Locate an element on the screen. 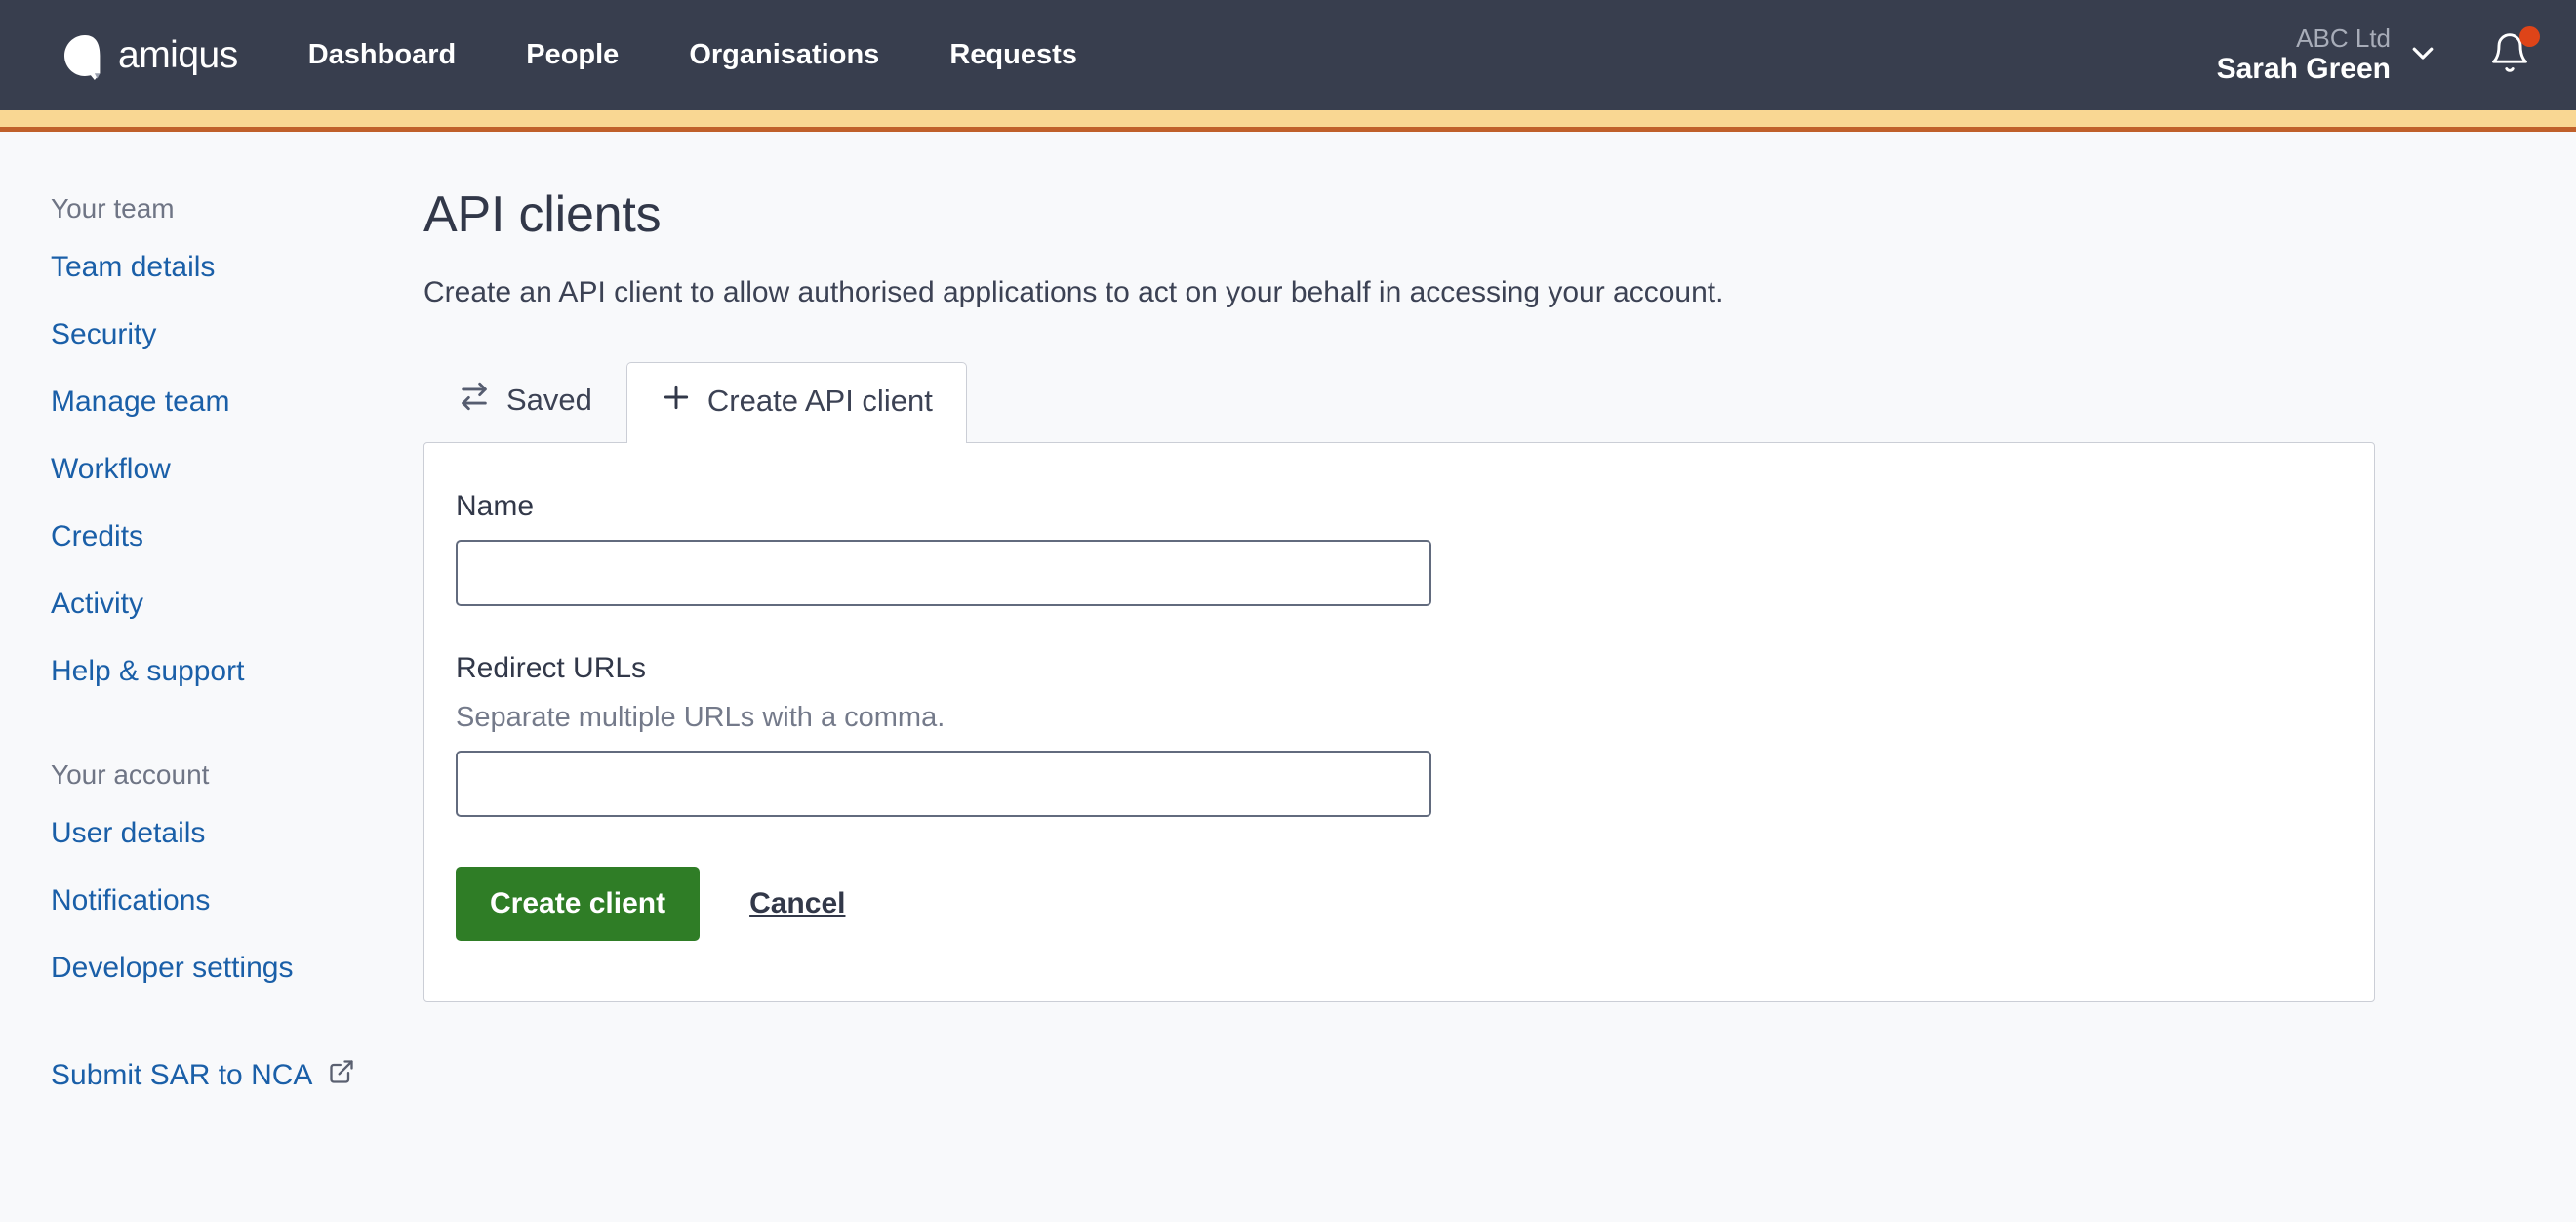 The image size is (2576, 1222). primary-nav: Dashboard People Organisations Requests is located at coordinates (692, 55).